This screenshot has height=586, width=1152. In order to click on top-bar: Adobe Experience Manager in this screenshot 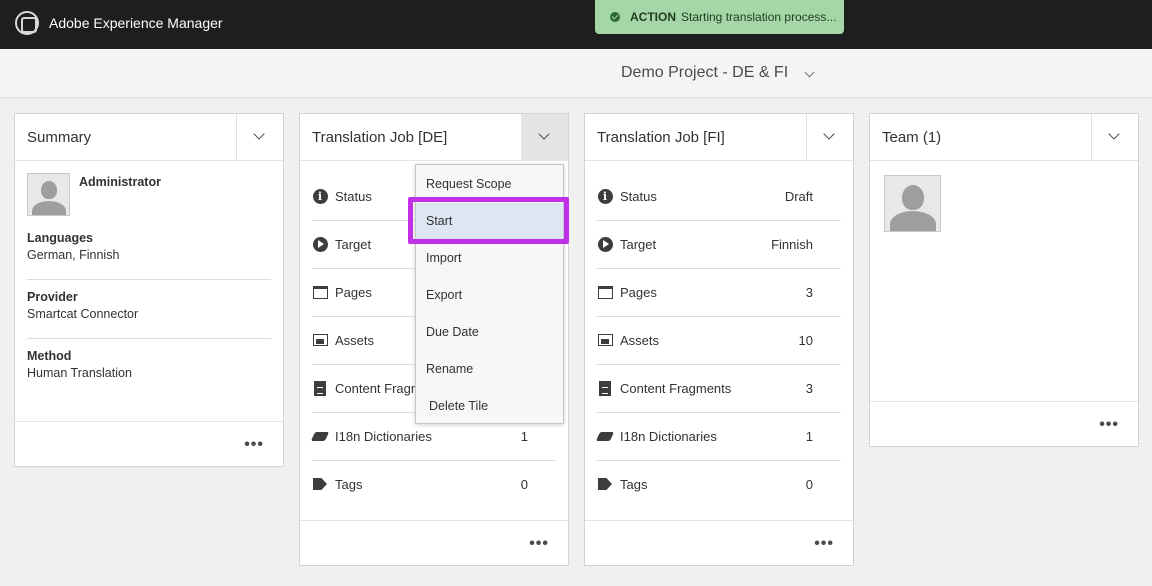, I will do `click(576, 24)`.